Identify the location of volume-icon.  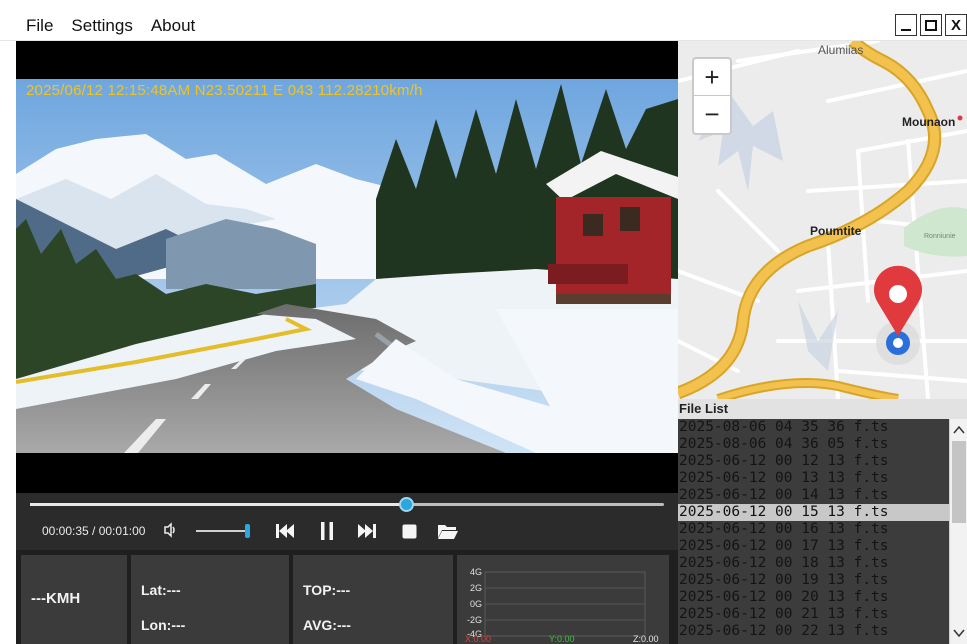
(169, 530).